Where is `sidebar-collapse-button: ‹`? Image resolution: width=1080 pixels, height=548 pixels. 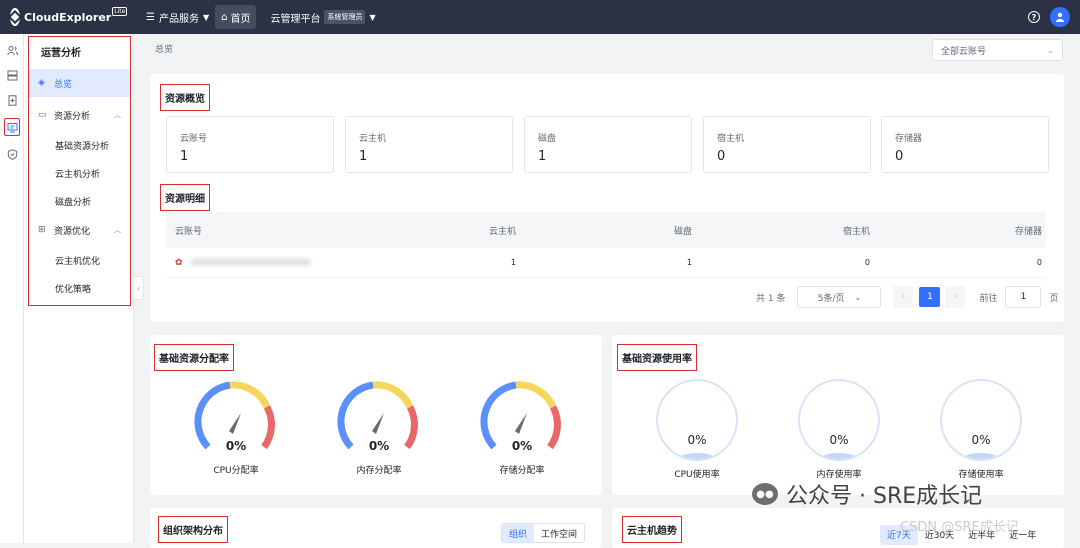
sidebar-collapse-button: ‹ is located at coordinates (139, 288).